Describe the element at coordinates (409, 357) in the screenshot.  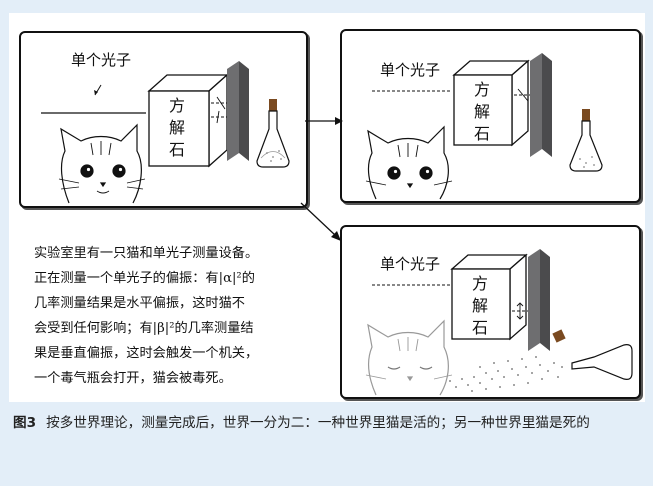
I see `cat-dead` at that location.